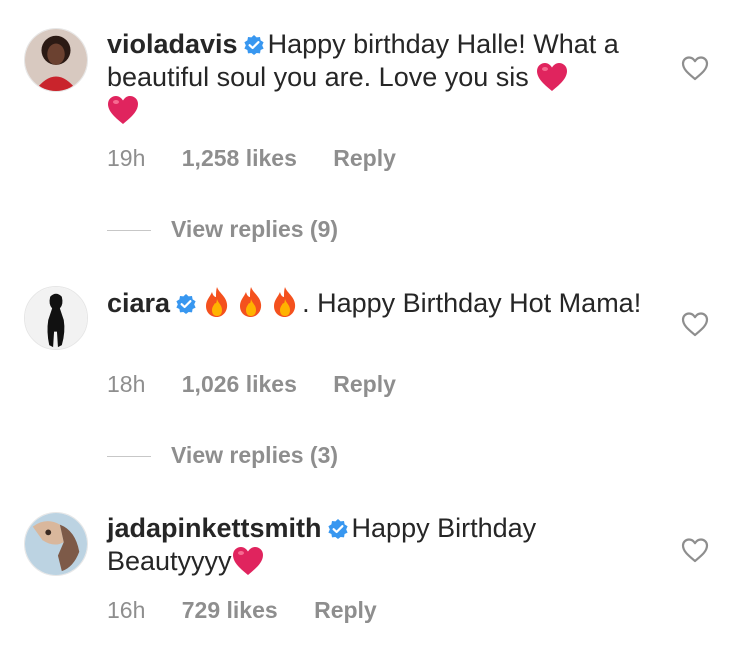 The height and width of the screenshot is (658, 750). What do you see at coordinates (126, 158) in the screenshot?
I see `comment-time: 19h` at bounding box center [126, 158].